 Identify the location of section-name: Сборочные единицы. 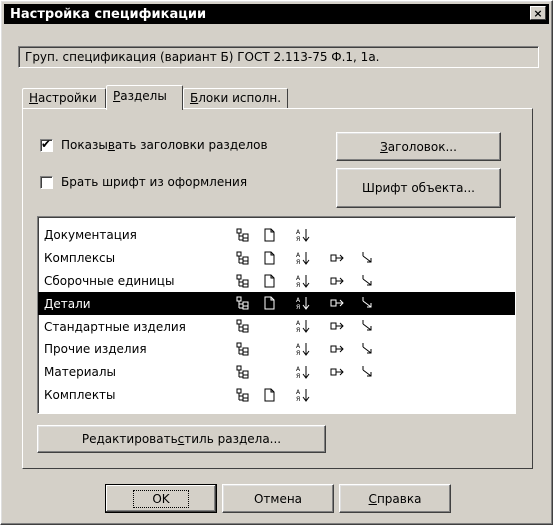
(109, 280).